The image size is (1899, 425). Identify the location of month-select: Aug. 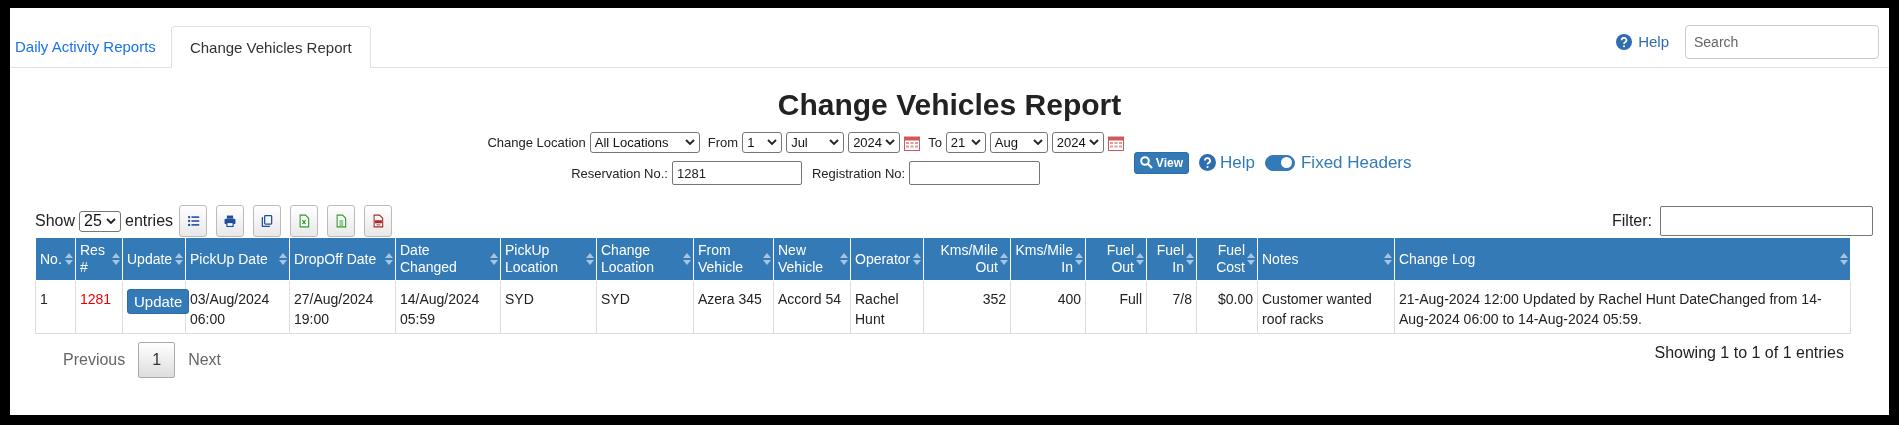
(1018, 142).